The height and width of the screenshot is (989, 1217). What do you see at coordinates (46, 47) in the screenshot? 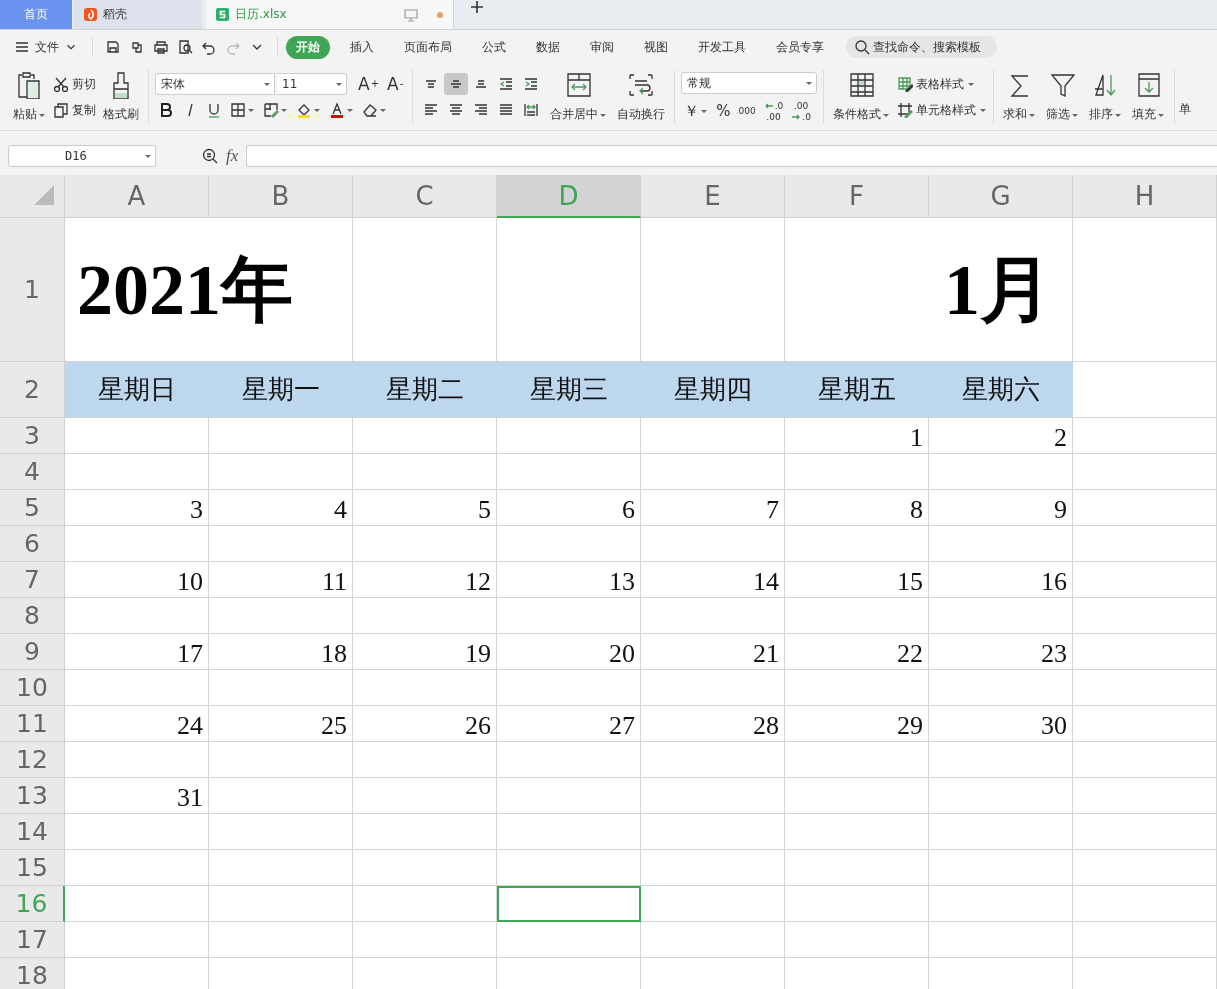
I see `file-menu: 文件` at bounding box center [46, 47].